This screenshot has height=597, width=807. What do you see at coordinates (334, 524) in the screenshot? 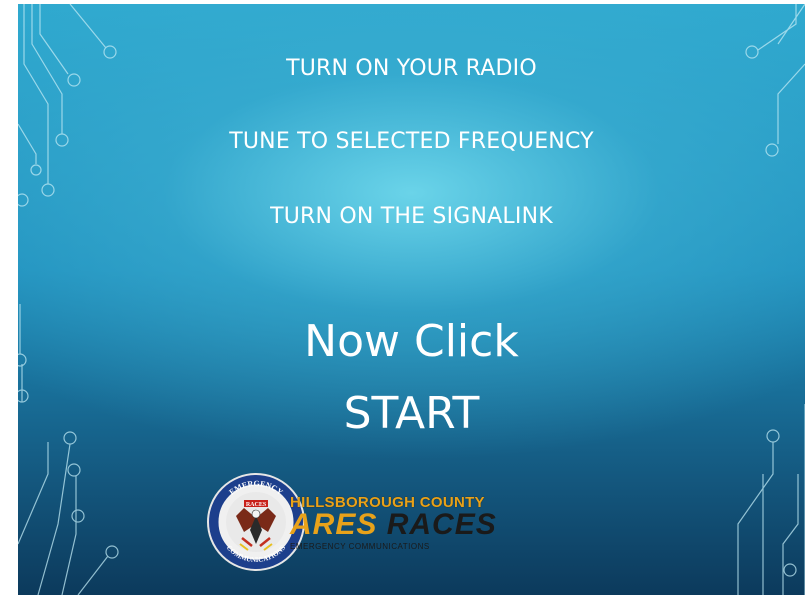
I see `ares-word: ARES` at bounding box center [334, 524].